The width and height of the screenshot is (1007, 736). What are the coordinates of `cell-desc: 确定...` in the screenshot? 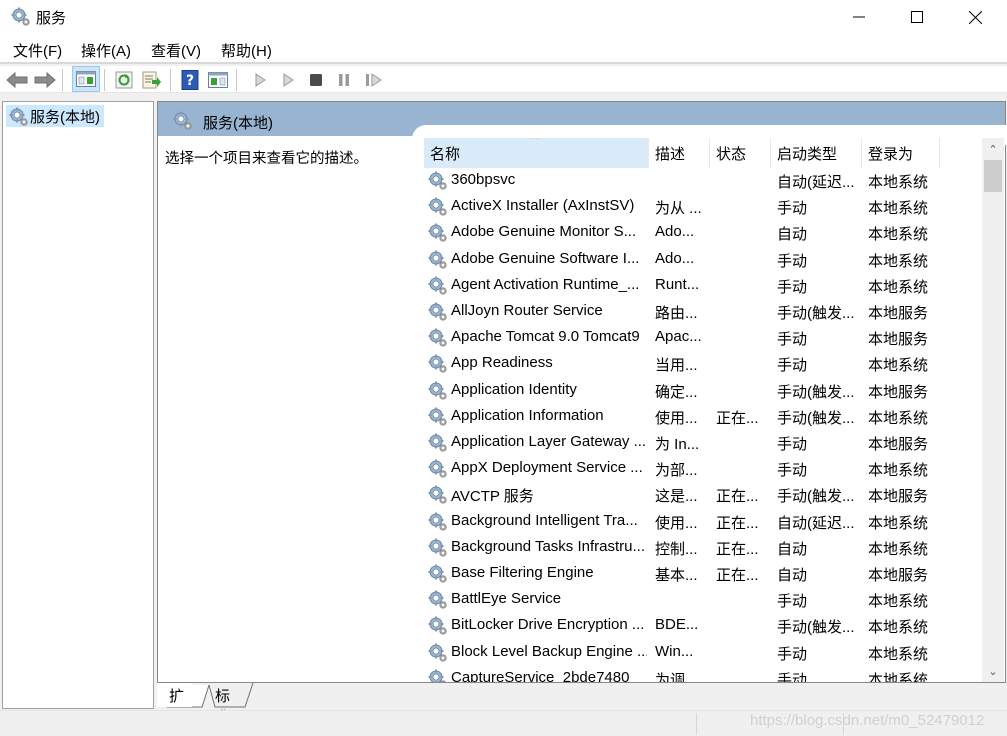 It's located at (676, 392).